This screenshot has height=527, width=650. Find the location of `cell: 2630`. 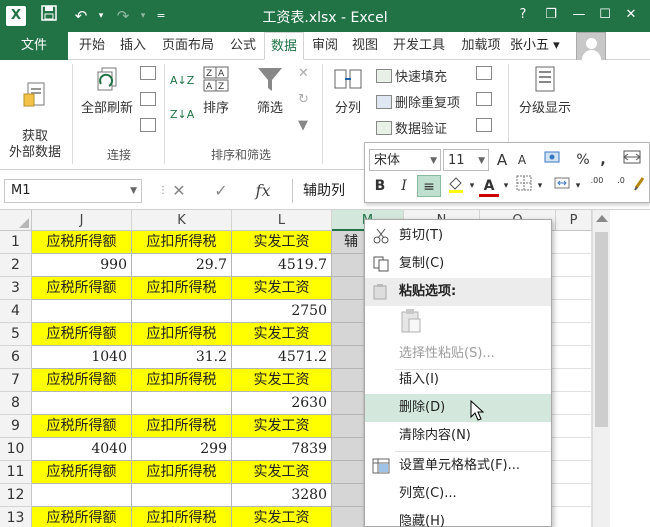

cell: 2630 is located at coordinates (282, 403).